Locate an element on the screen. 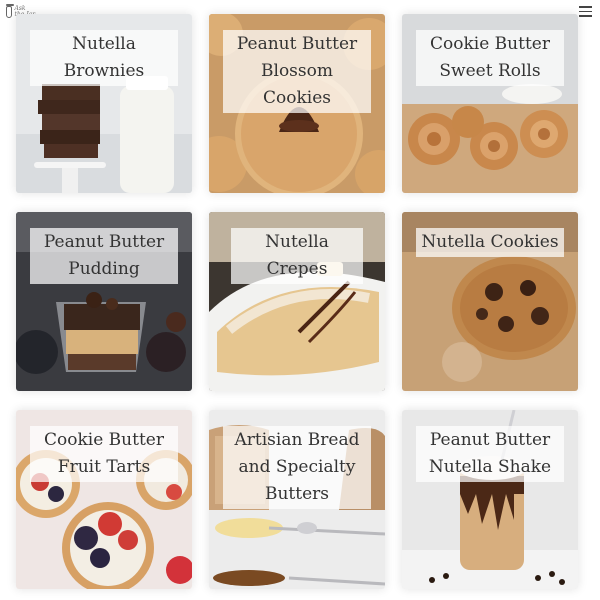 This screenshot has height=600, width=600. recipe-card-cookie-butter-sweet-rolls: Cookie Butter Sweet Rolls is located at coordinates (490, 103).